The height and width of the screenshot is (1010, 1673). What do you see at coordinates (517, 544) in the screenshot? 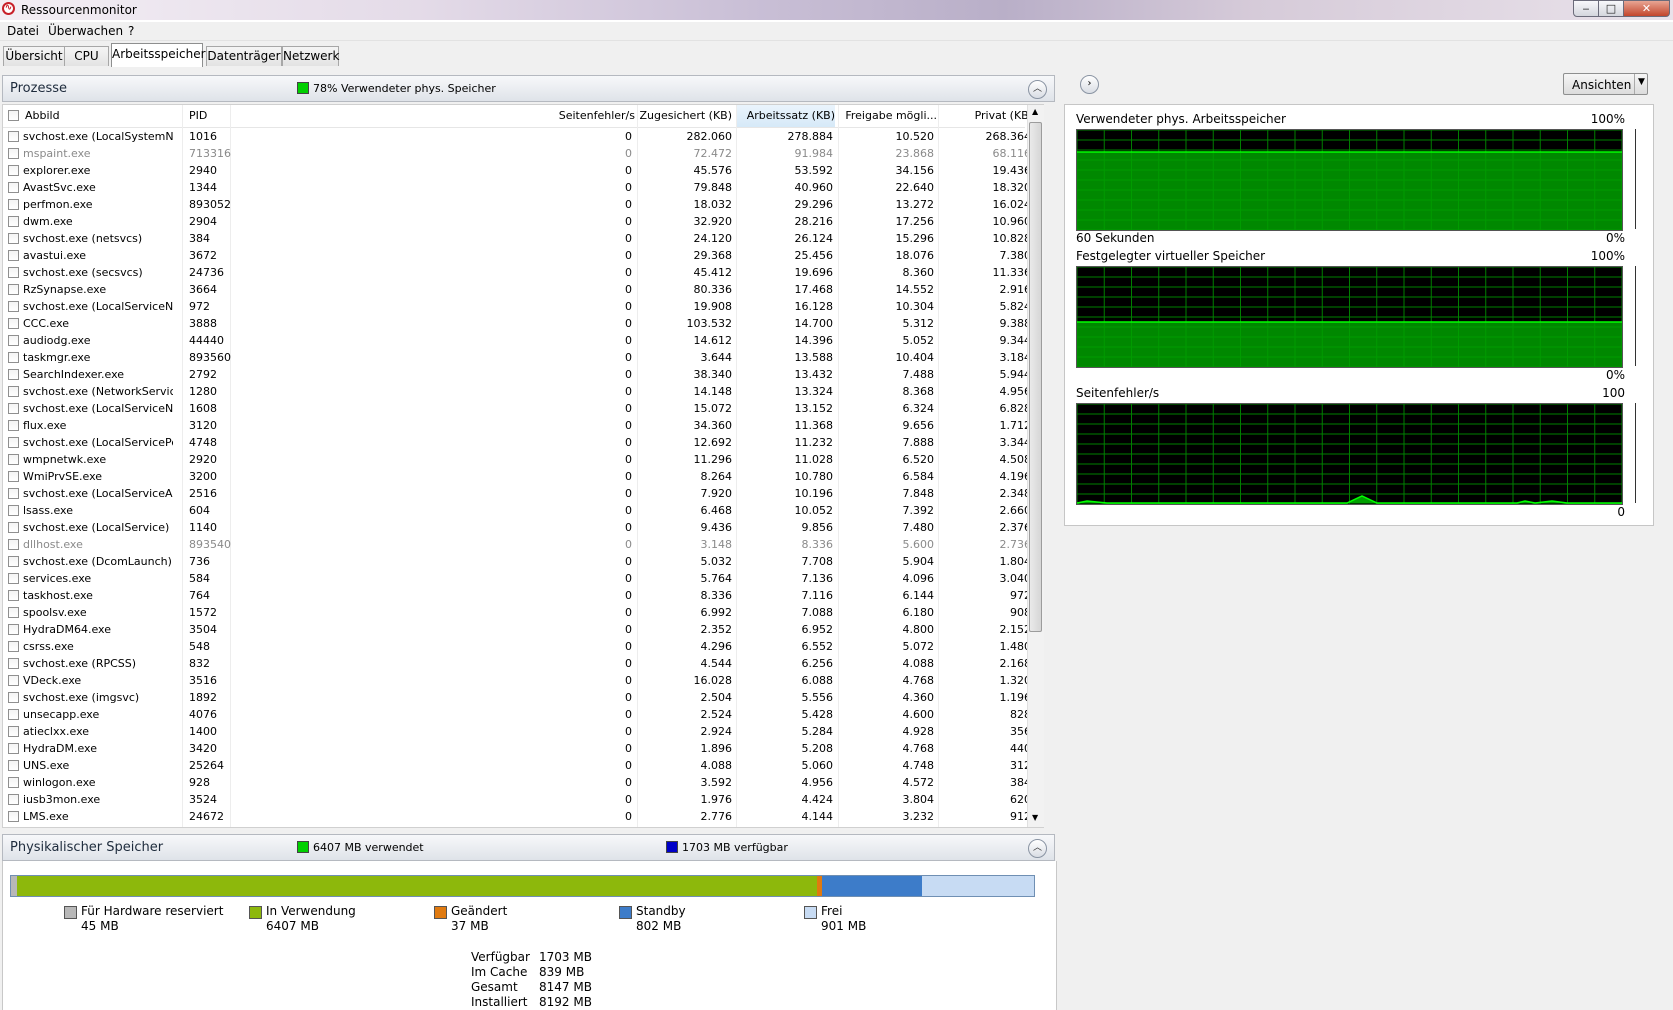
I see `table-row: dllhost.exe 893540 0 3.148 8.336 5.600 2.736` at bounding box center [517, 544].